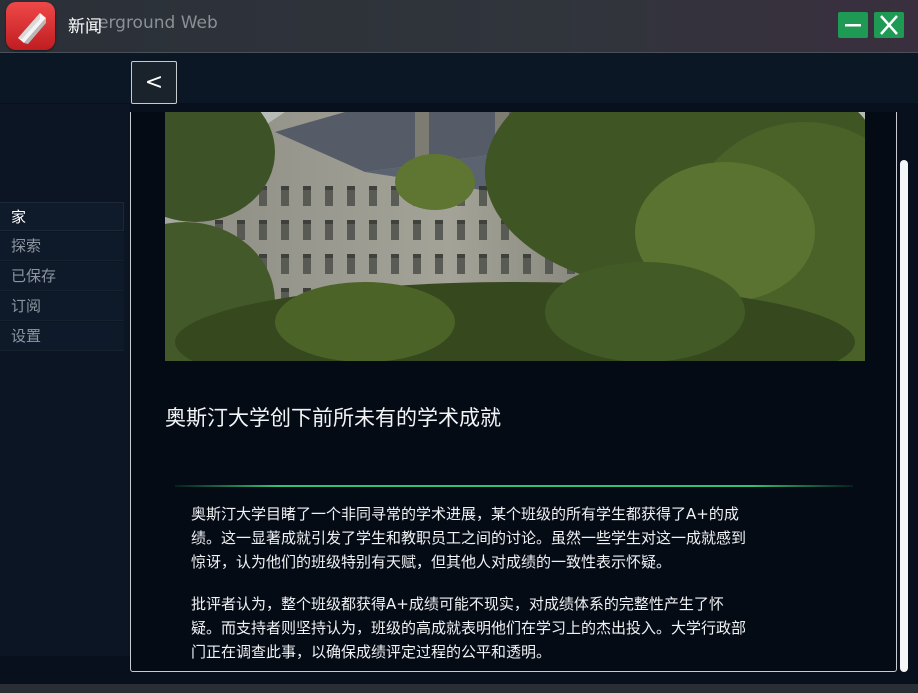 The image size is (918, 693). What do you see at coordinates (459, 26) in the screenshot?
I see `title-bar: erground Web 新闻` at bounding box center [459, 26].